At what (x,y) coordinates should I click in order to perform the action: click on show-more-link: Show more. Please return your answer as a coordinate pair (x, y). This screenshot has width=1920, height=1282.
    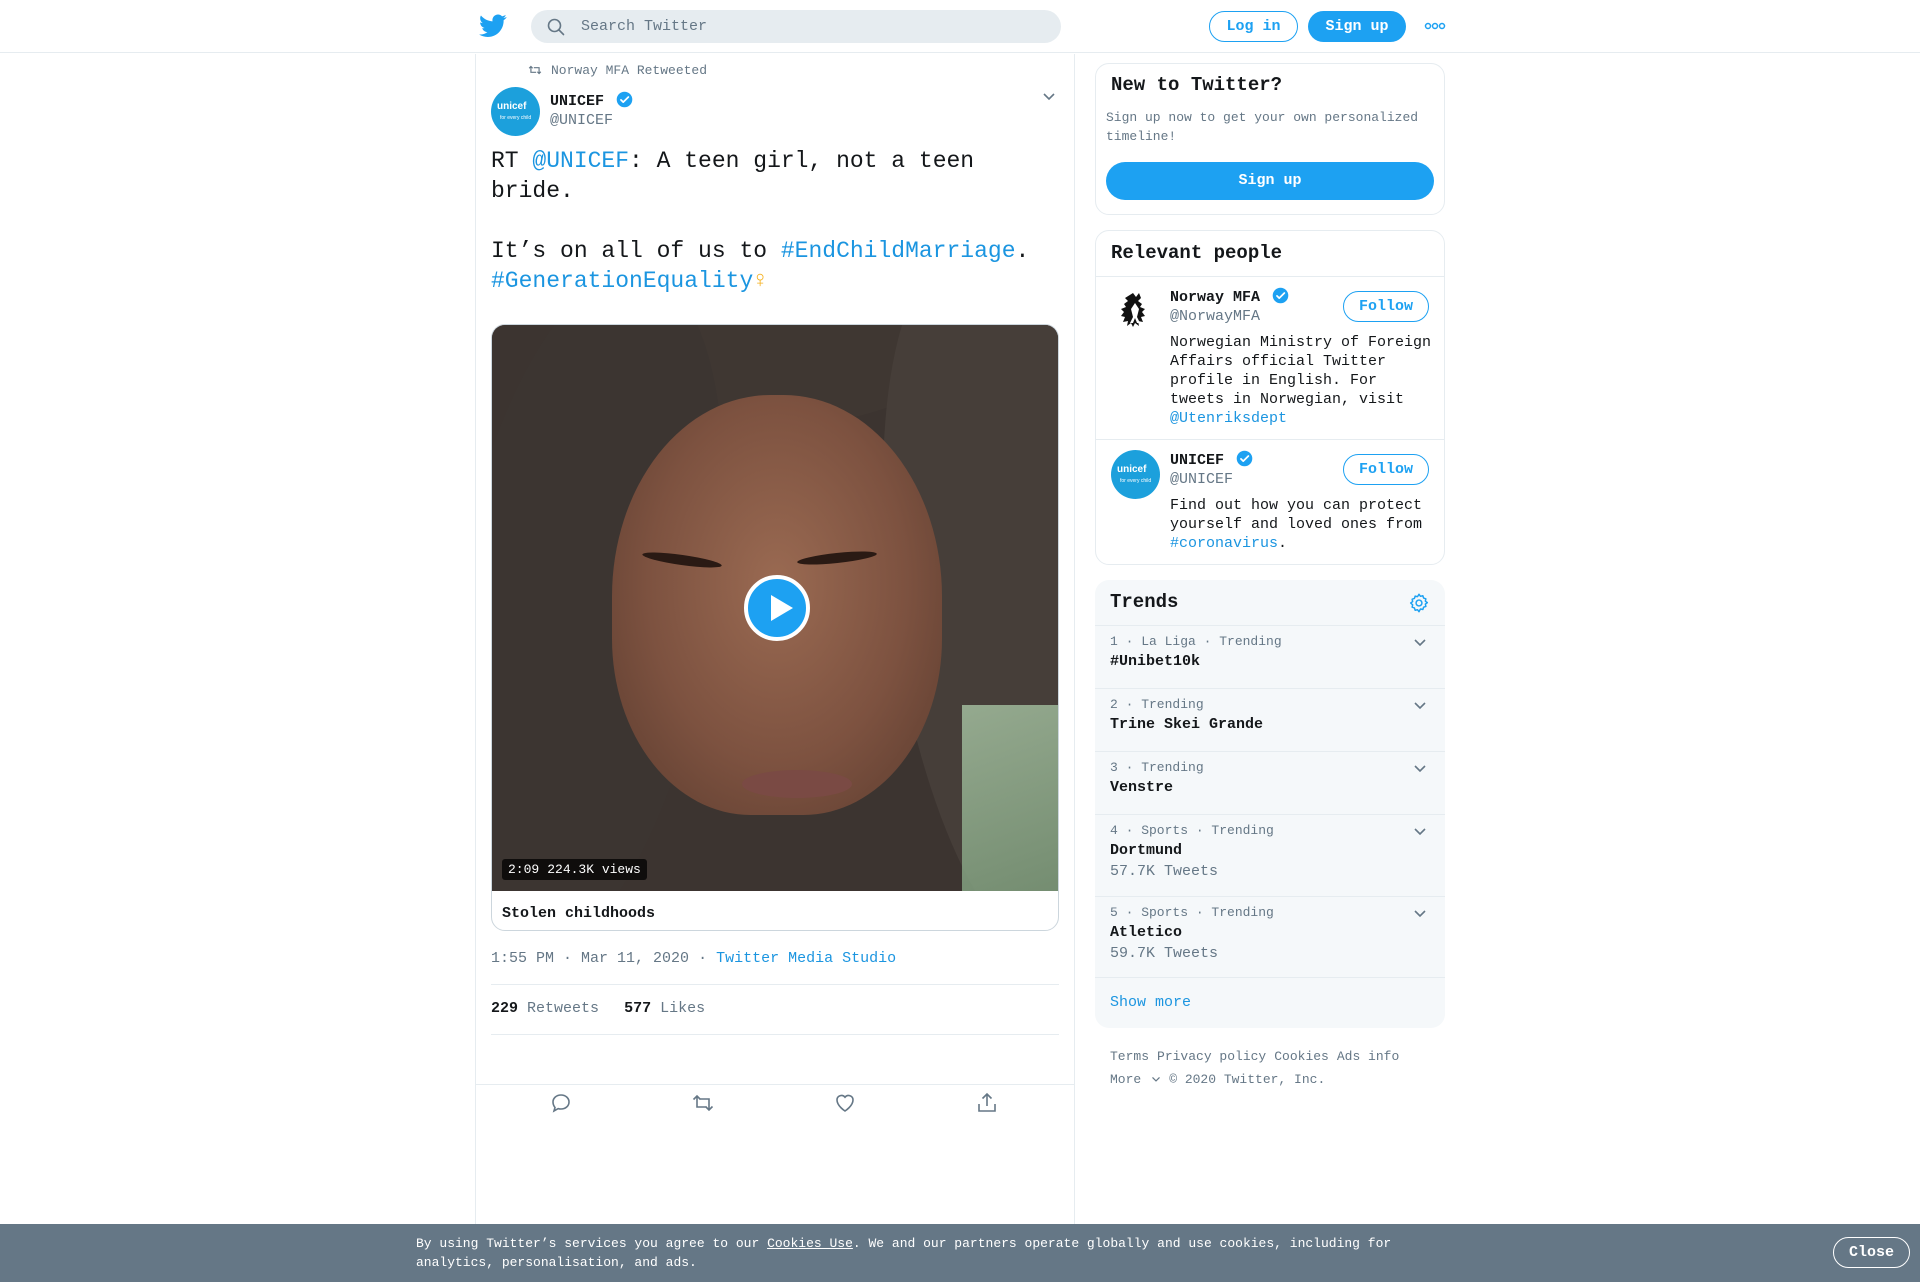
    Looking at the image, I should click on (1150, 1002).